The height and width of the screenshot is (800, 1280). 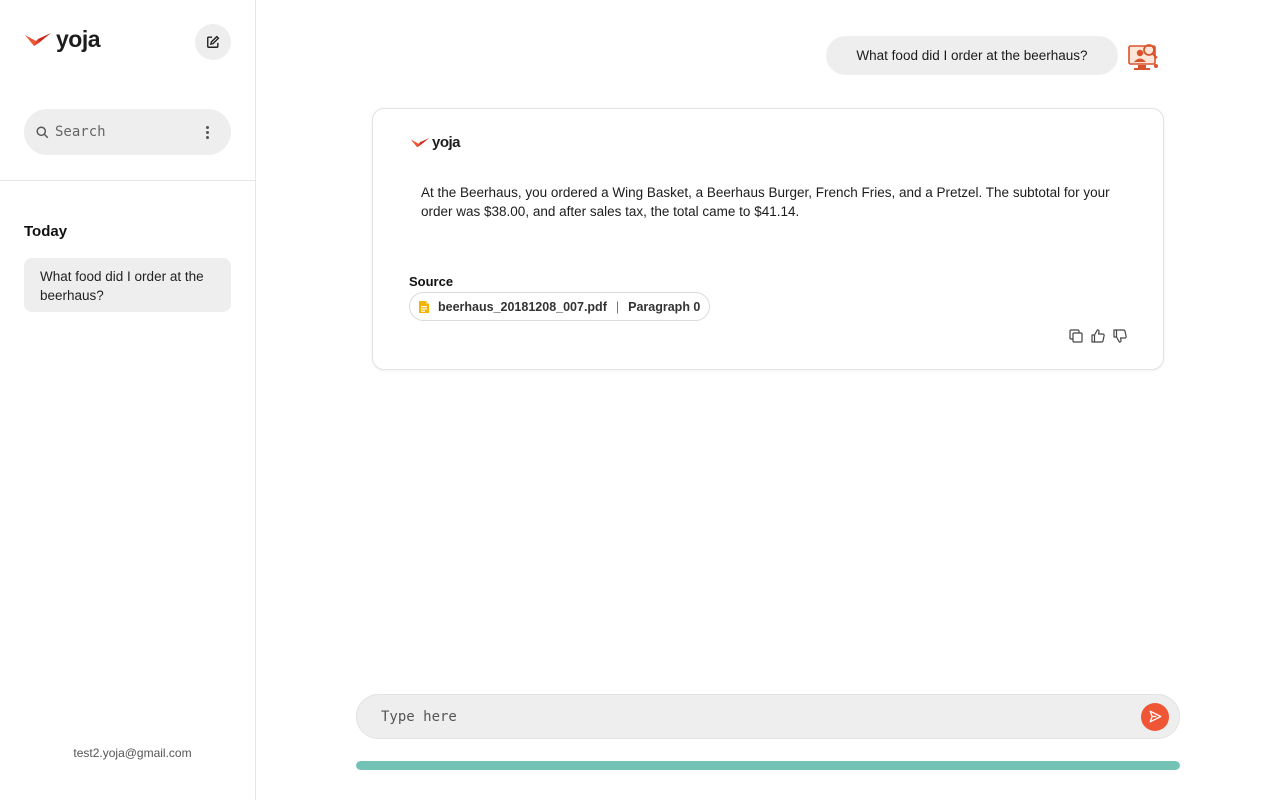 I want to click on progress-bar, so click(x=768, y=765).